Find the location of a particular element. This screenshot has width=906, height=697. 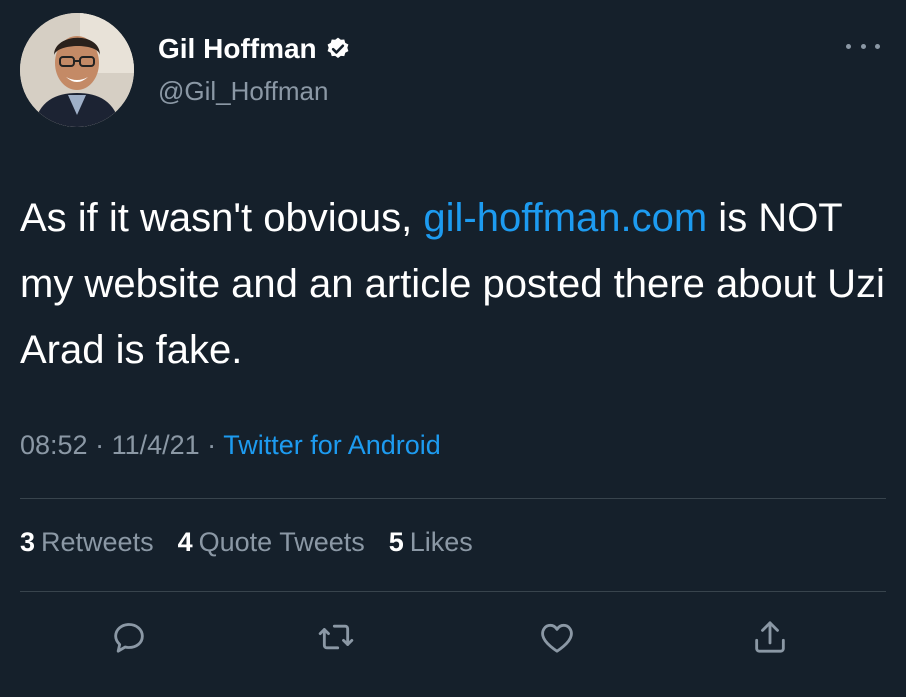

quote-tweets-stat: 4 Quote Tweets is located at coordinates (271, 542).